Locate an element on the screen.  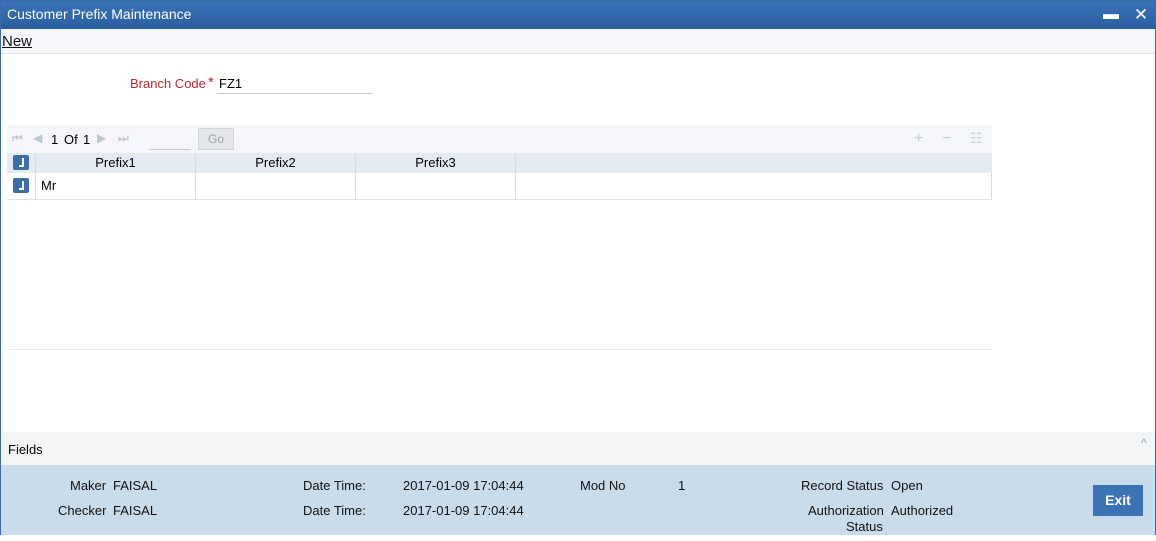
grid-pager: ⏮ ◀ 1 Of 1 ▶ ⏭ Go + − ☷ is located at coordinates (499, 139).